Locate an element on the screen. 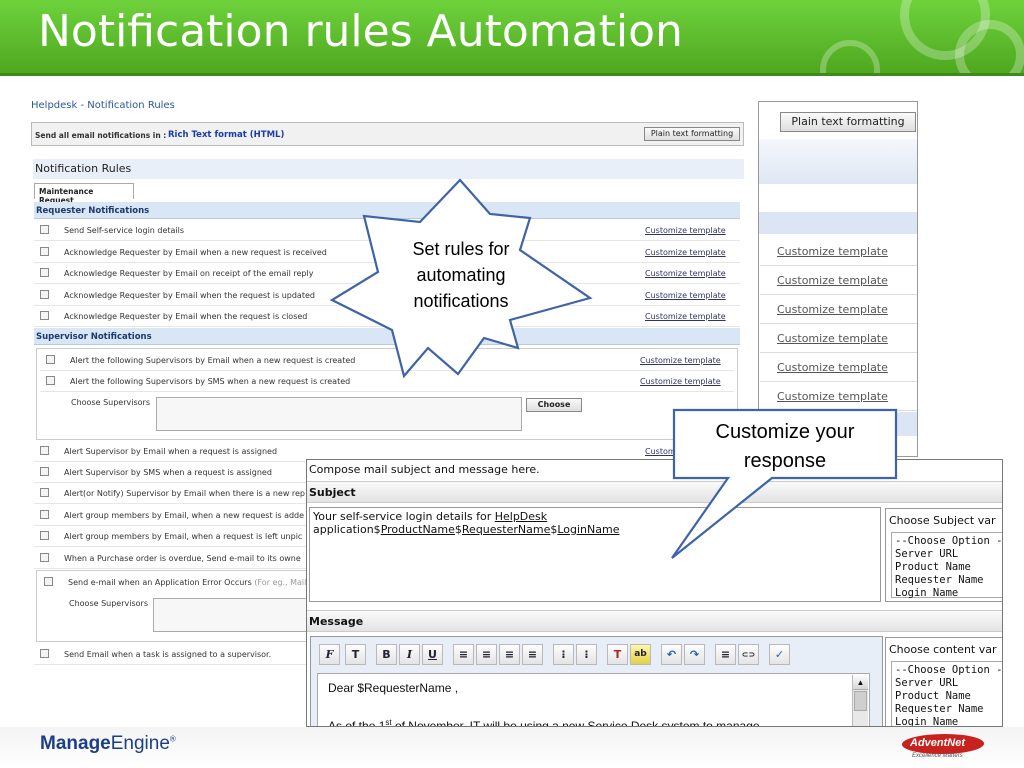 This screenshot has width=1024, height=768. font-size-icon: T is located at coordinates (355, 654).